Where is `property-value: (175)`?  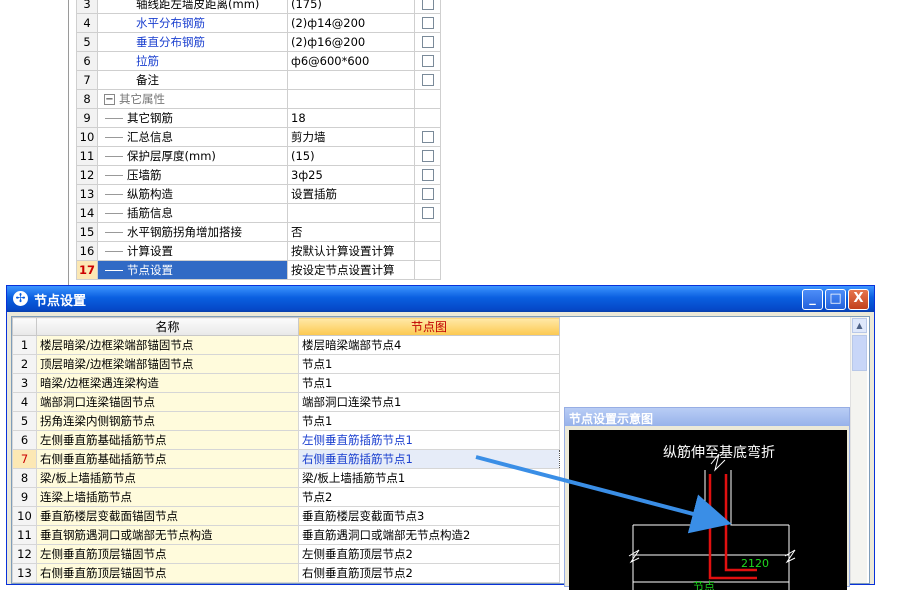 property-value: (175) is located at coordinates (351, 7).